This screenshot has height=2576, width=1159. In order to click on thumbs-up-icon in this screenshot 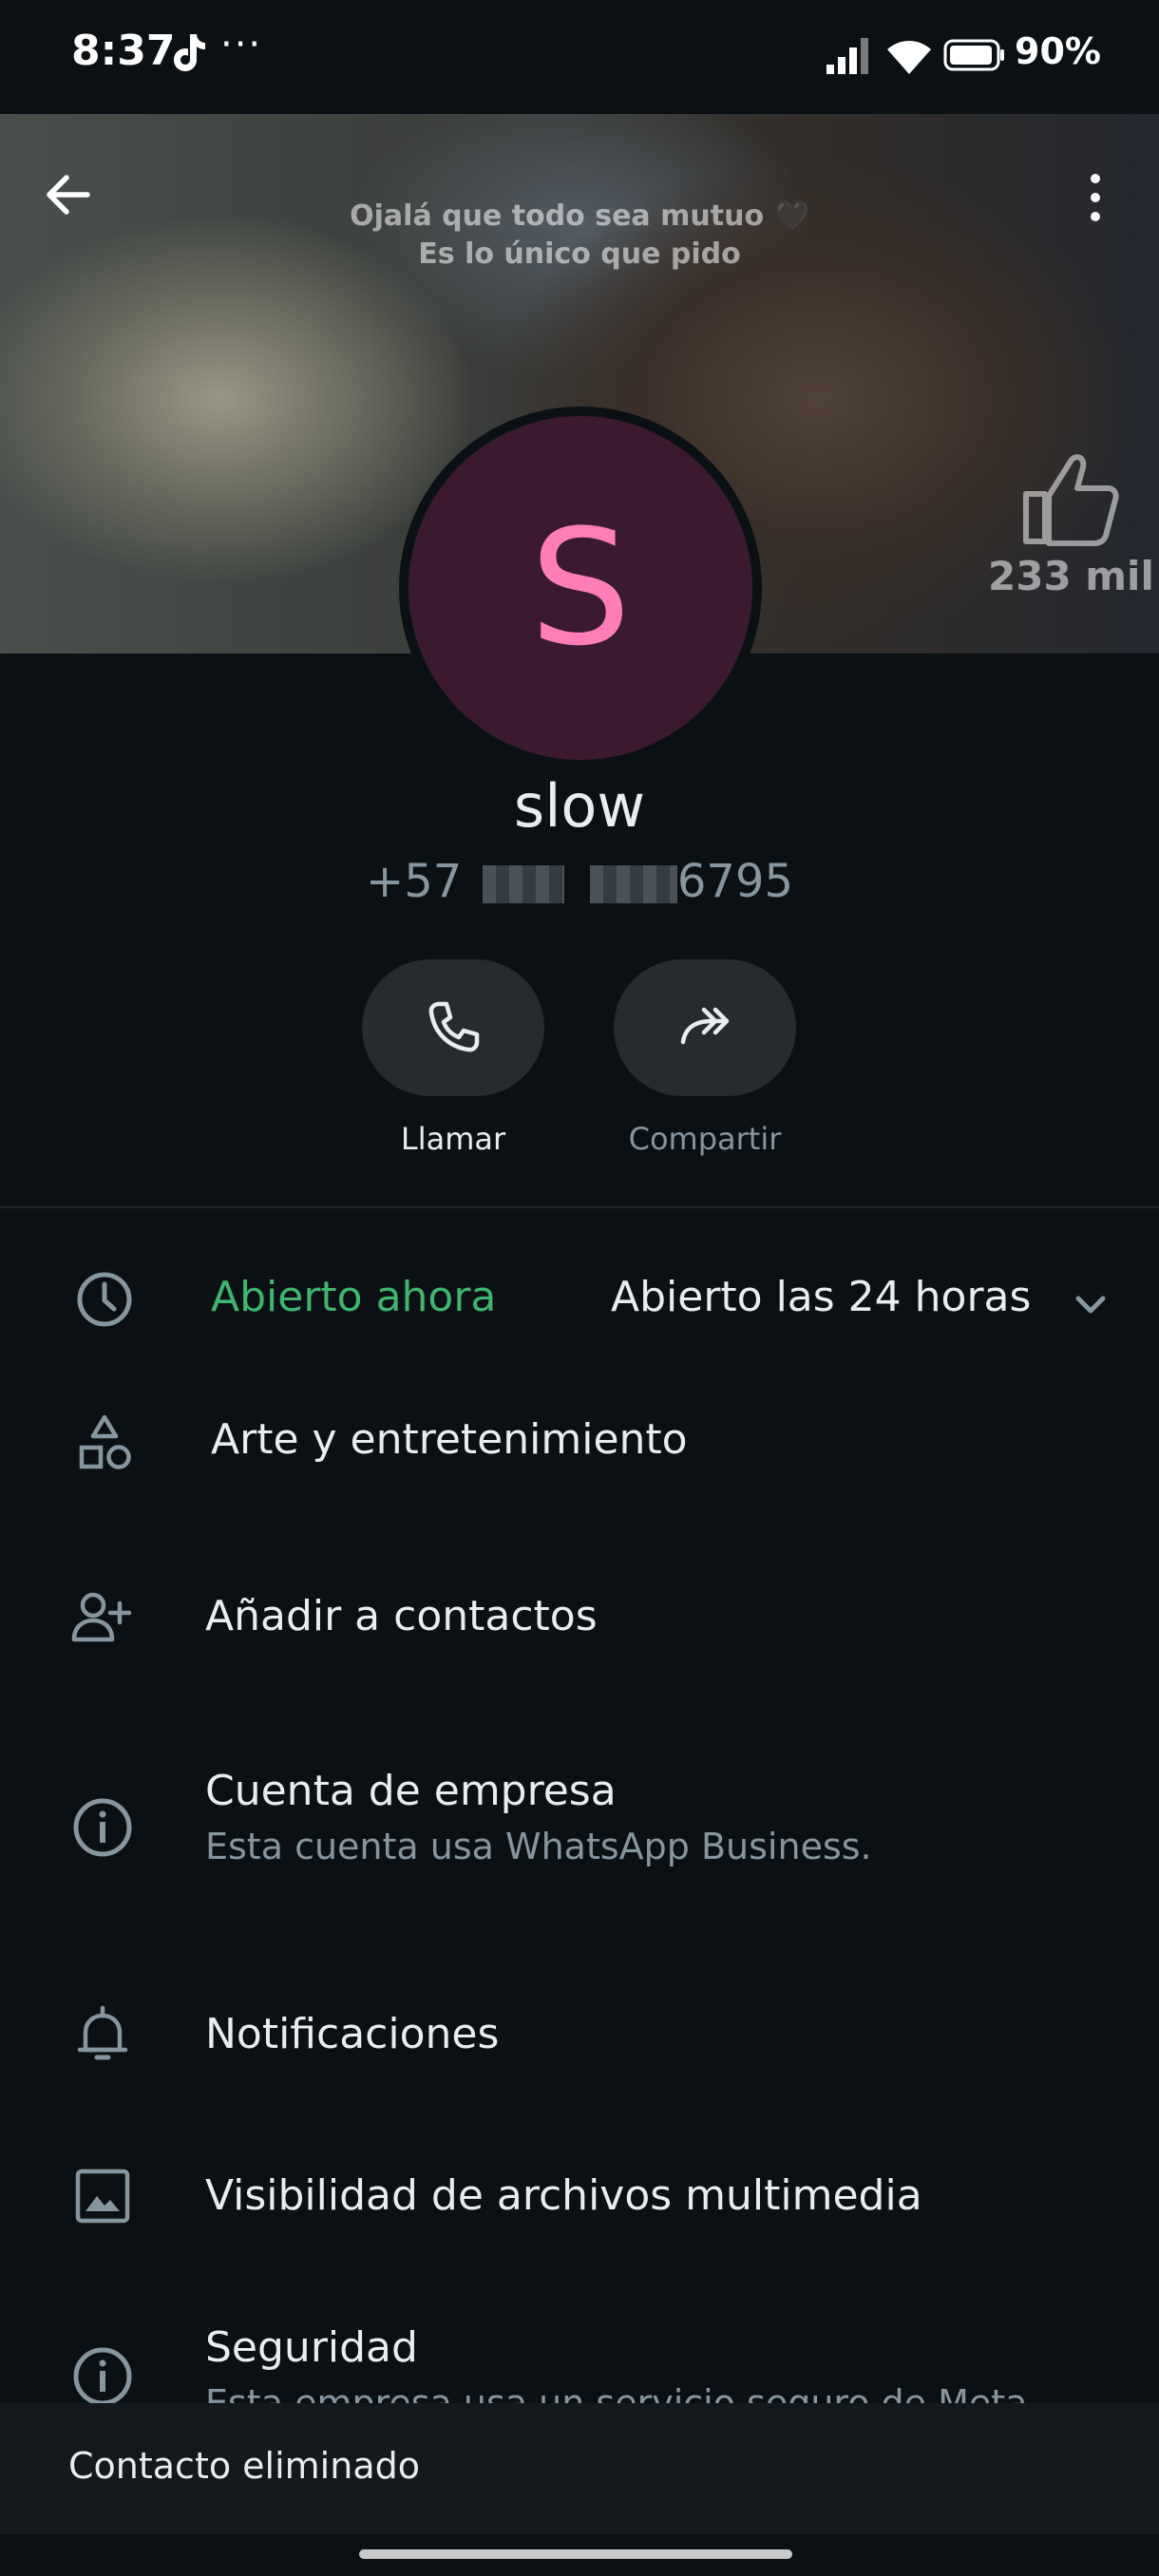, I will do `click(1071, 500)`.